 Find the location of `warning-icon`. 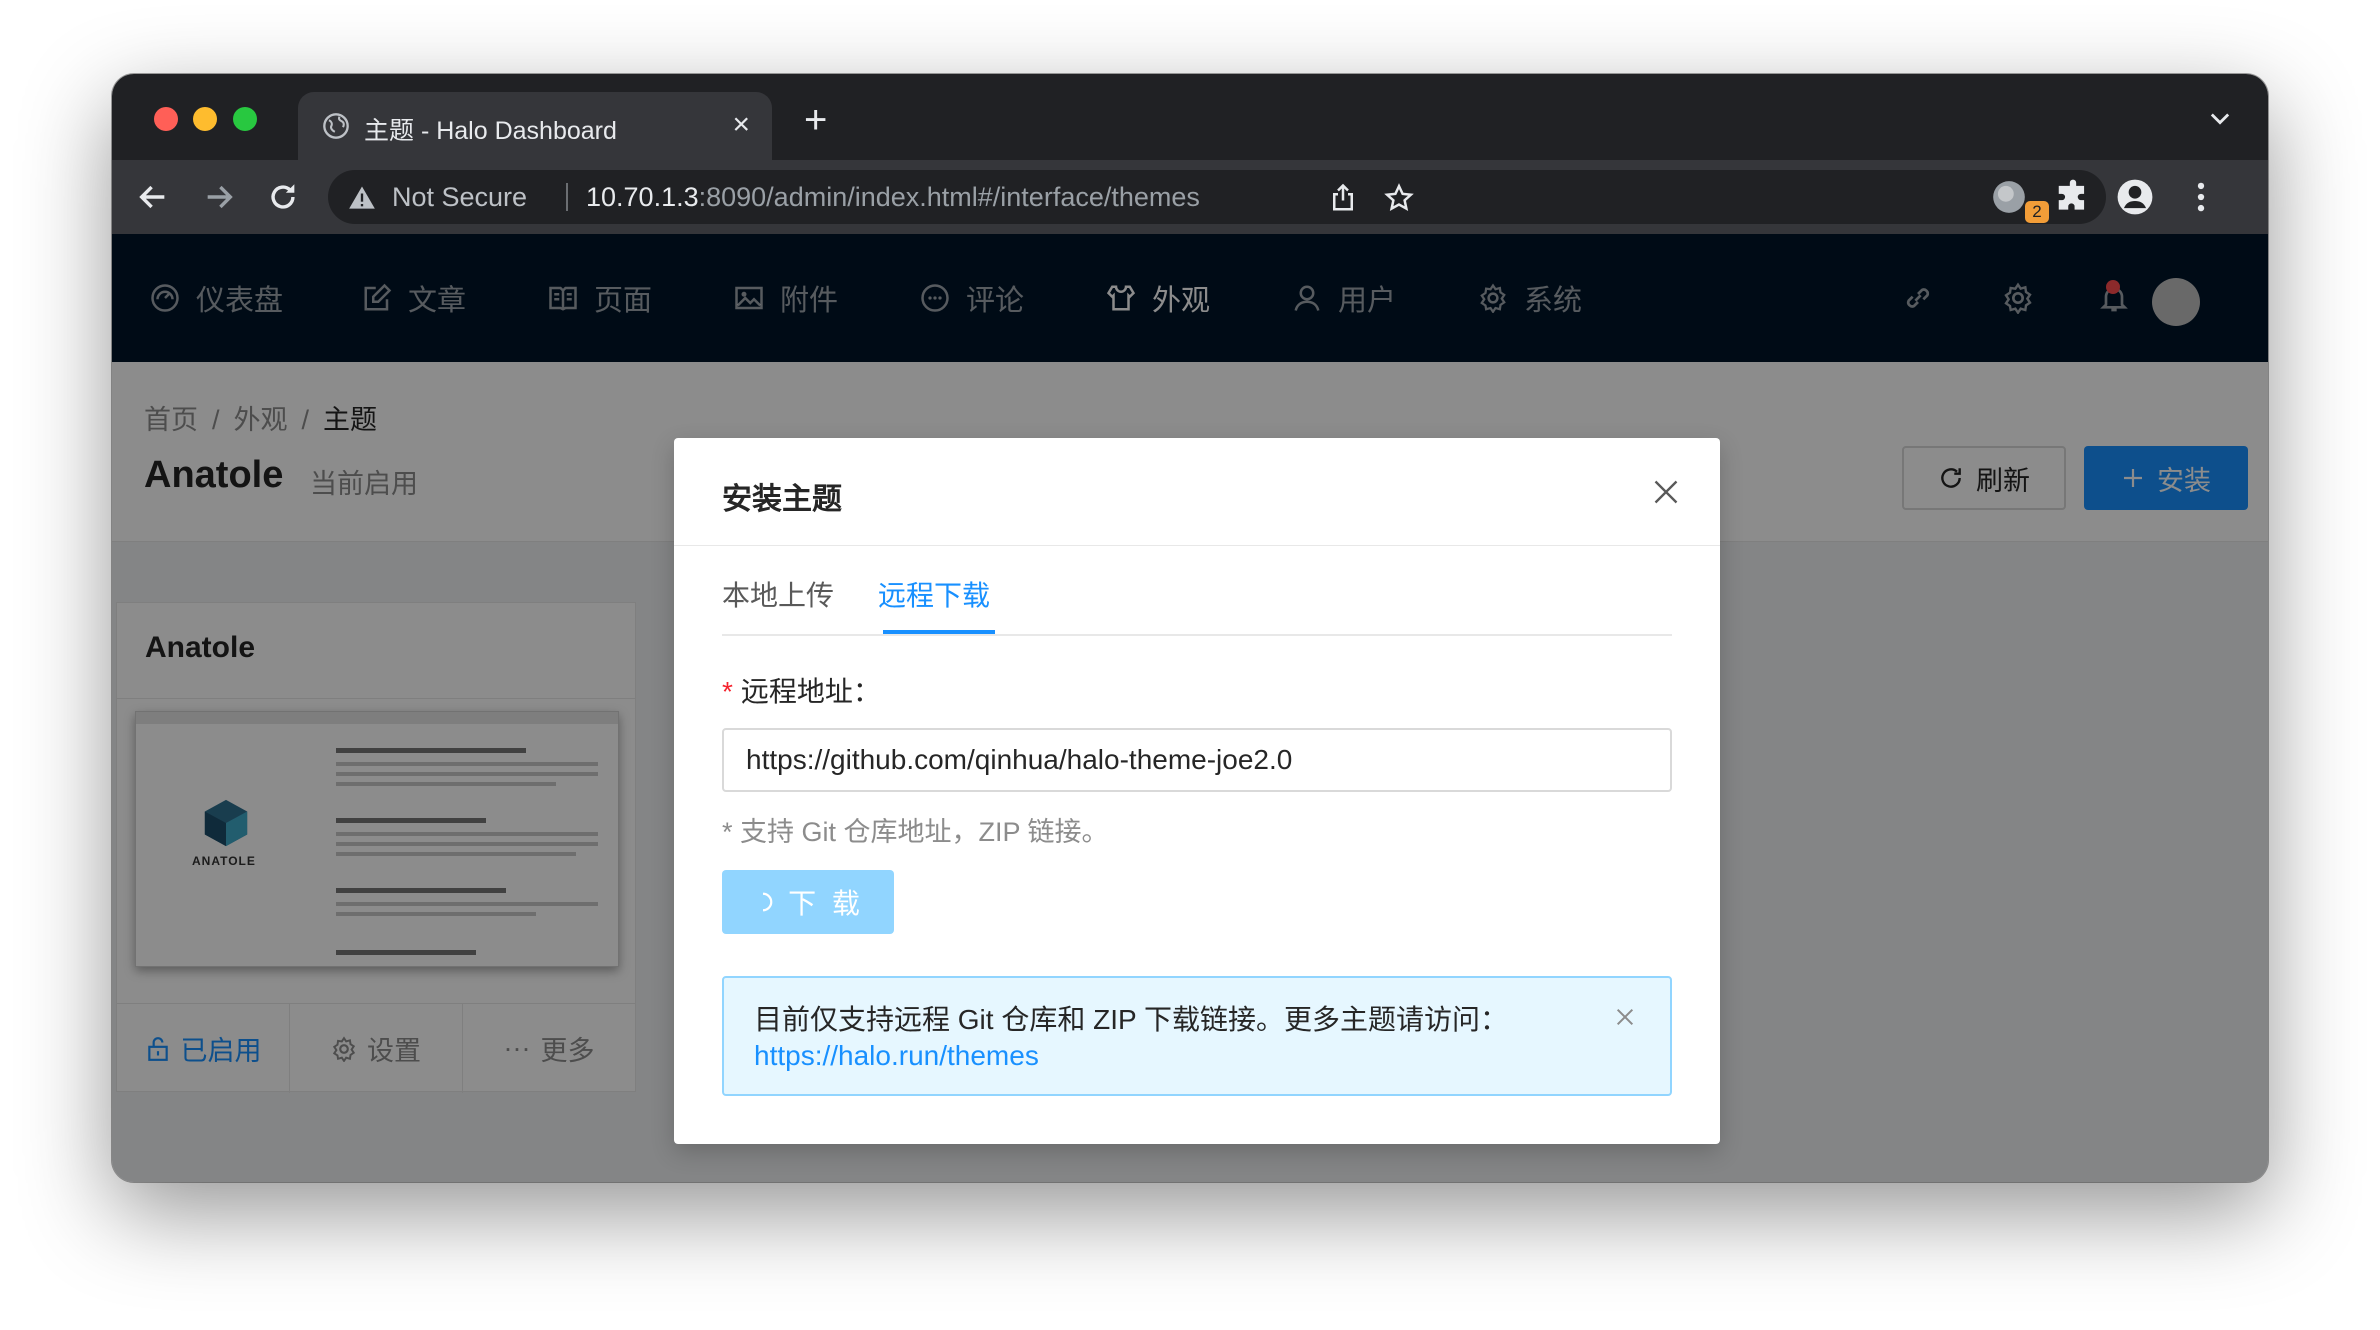

warning-icon is located at coordinates (362, 197).